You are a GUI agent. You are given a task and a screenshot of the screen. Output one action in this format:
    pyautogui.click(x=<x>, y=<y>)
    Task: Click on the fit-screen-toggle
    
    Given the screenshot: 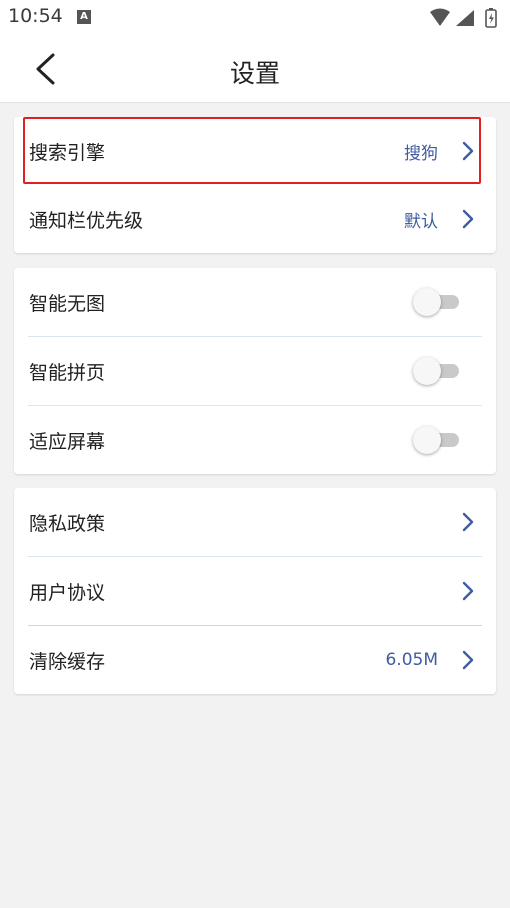 What is the action you would take?
    pyautogui.click(x=436, y=440)
    